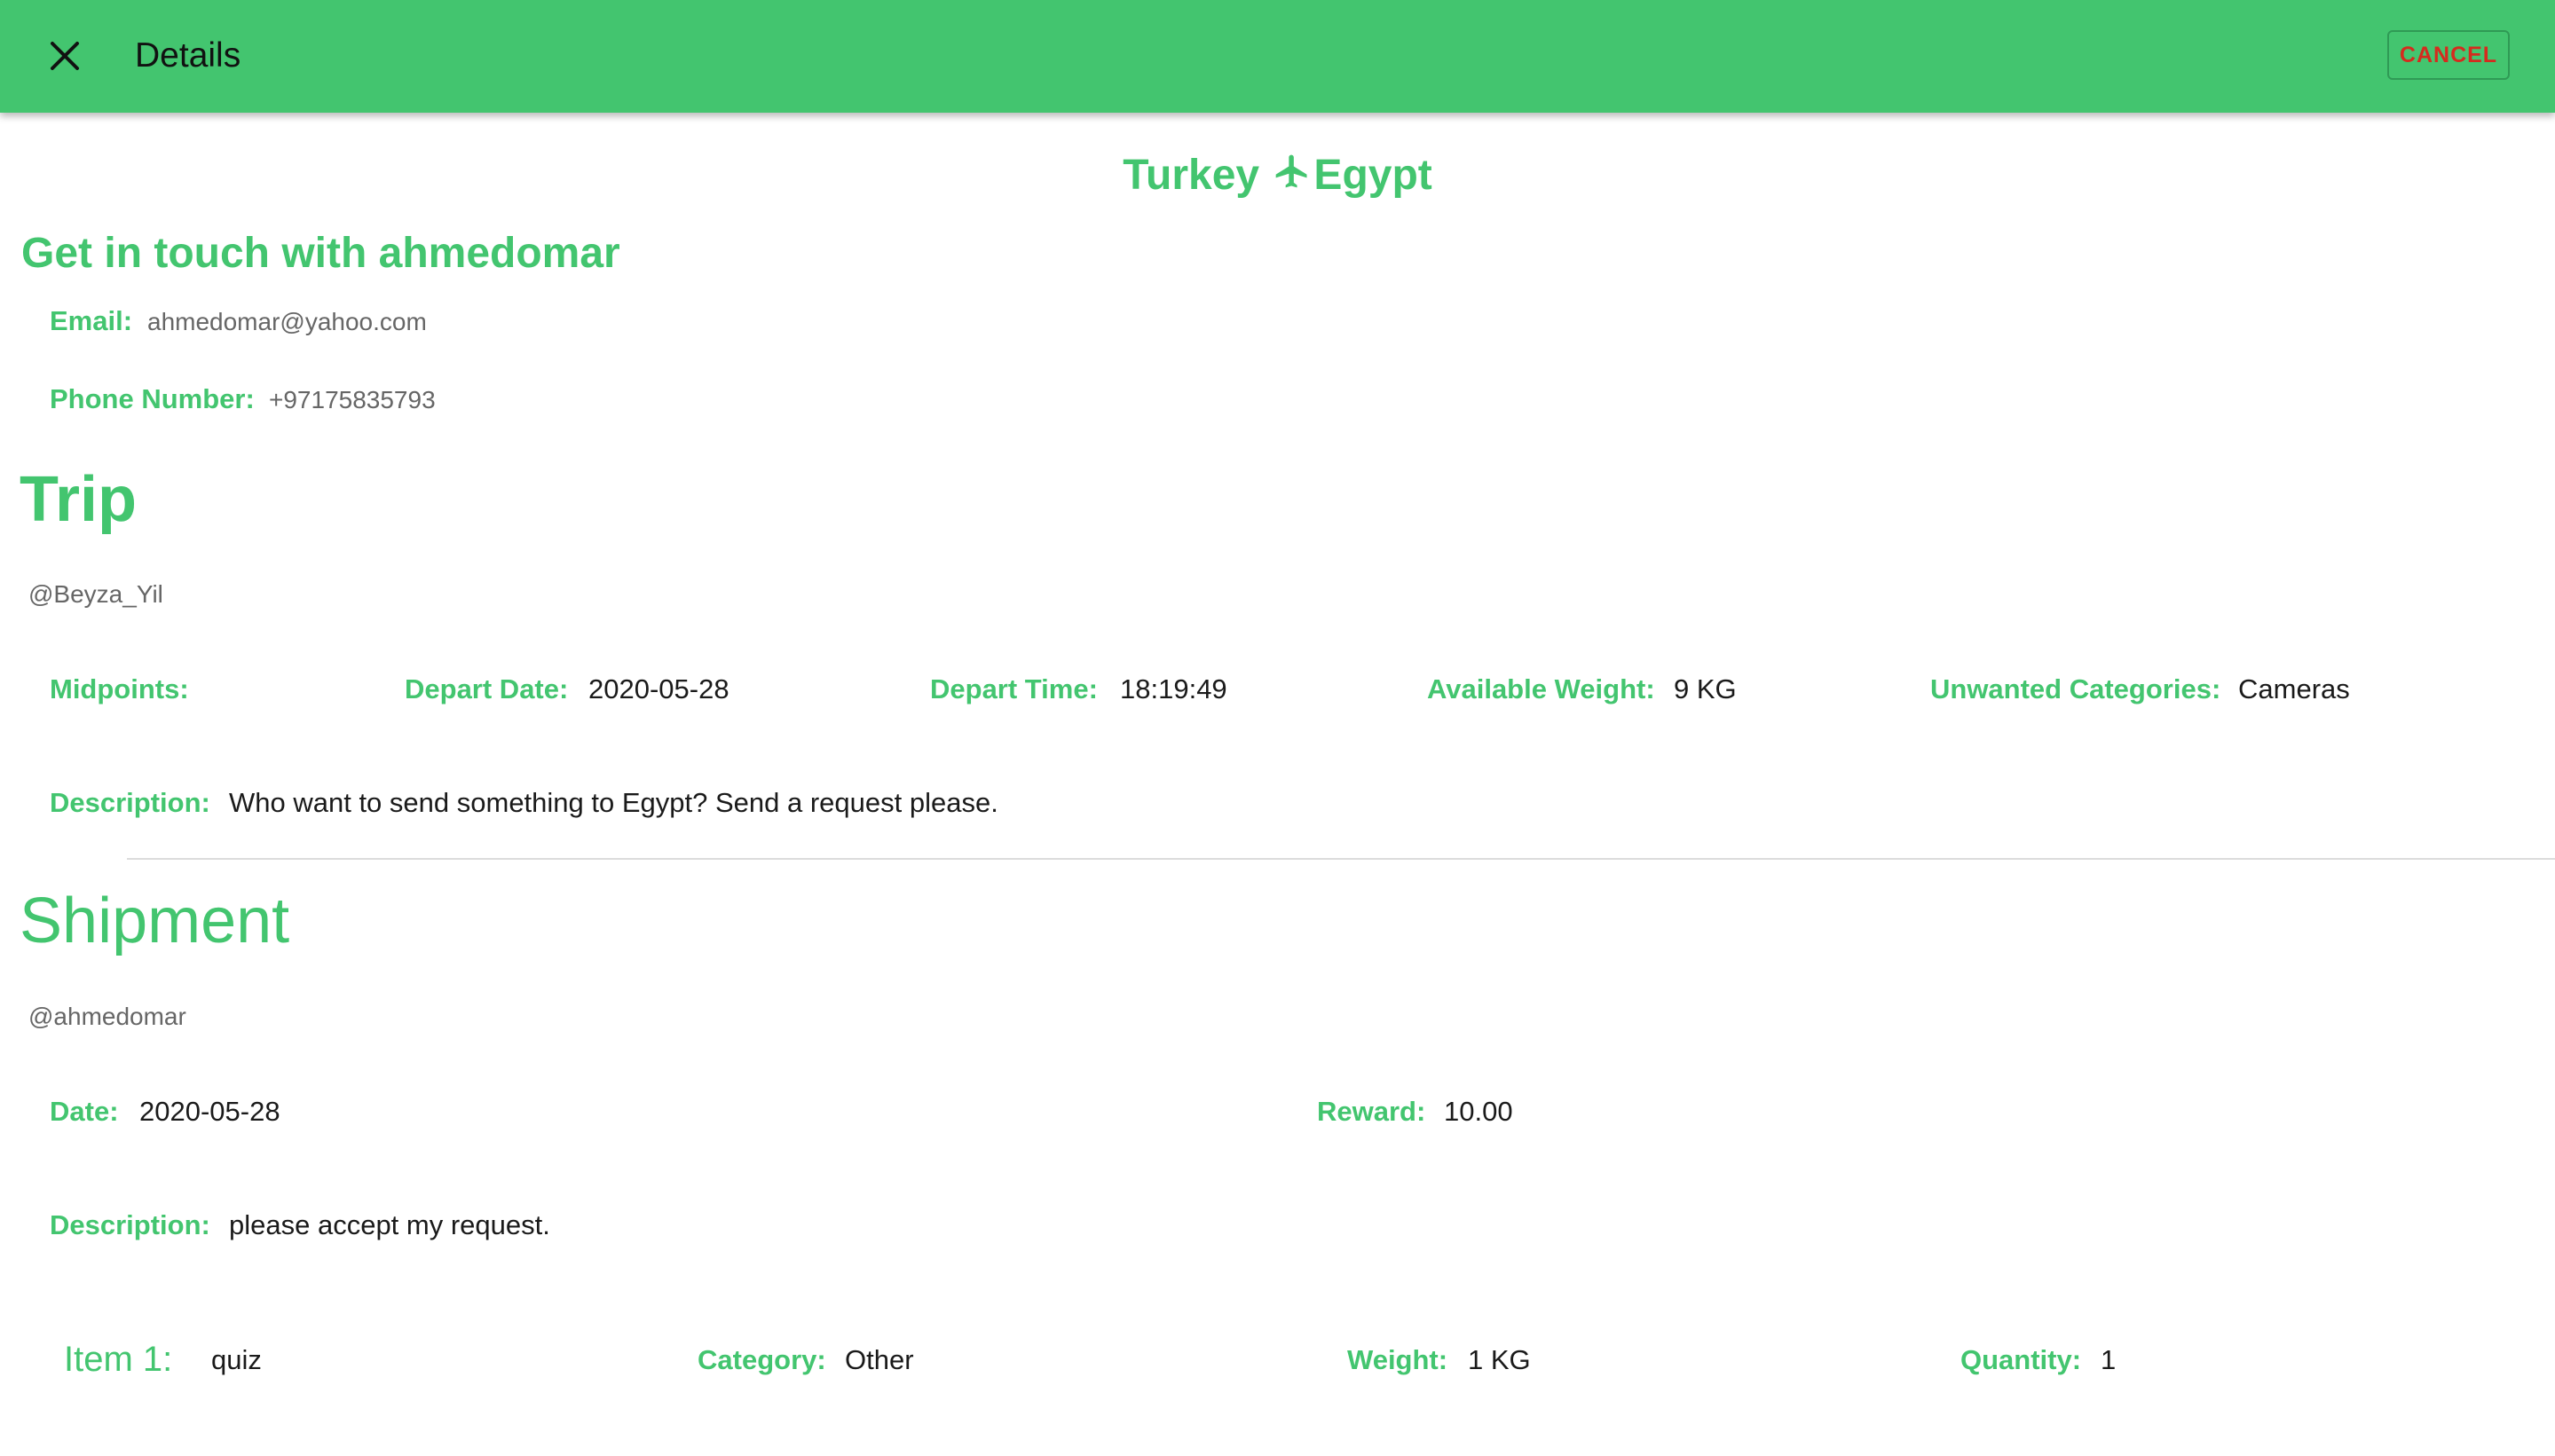 The height and width of the screenshot is (1456, 2555). Describe the element at coordinates (352, 399) in the screenshot. I see `phone-value: +97175835793` at that location.